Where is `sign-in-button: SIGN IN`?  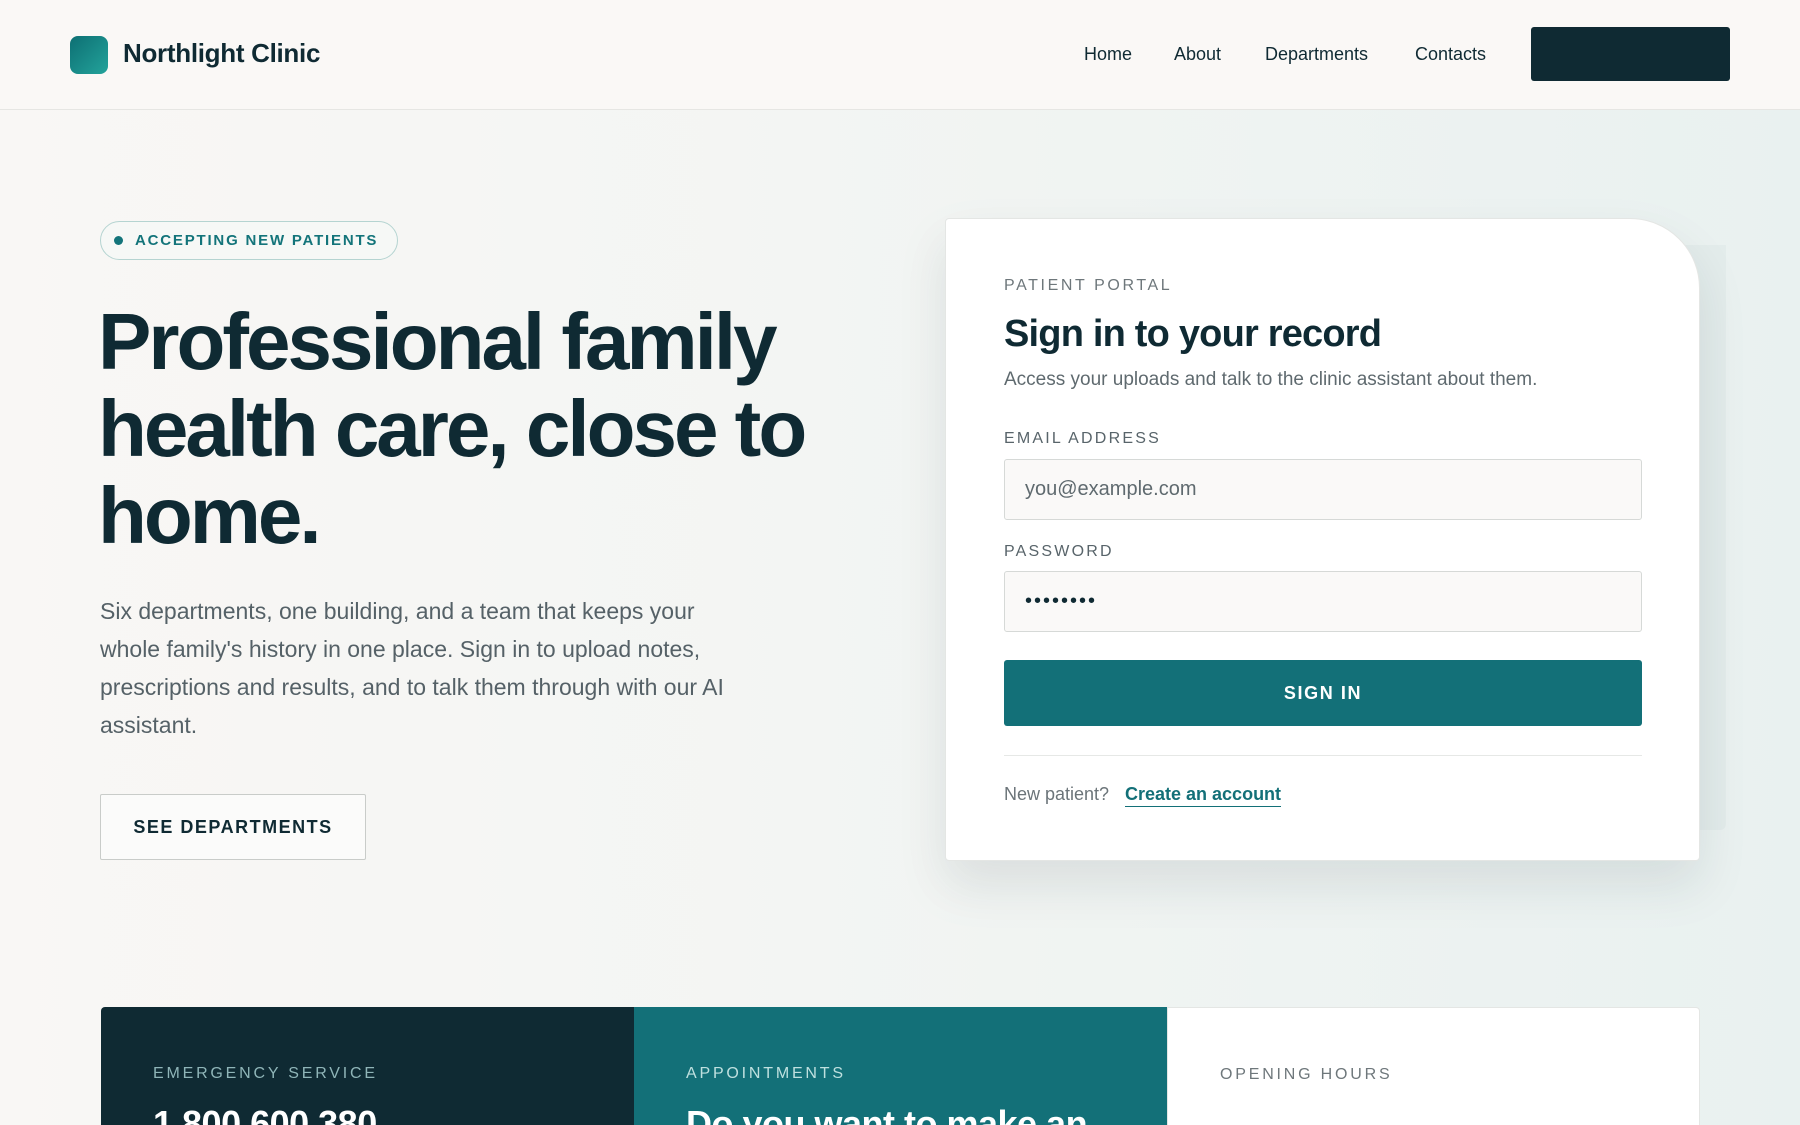
sign-in-button: SIGN IN is located at coordinates (1323, 693).